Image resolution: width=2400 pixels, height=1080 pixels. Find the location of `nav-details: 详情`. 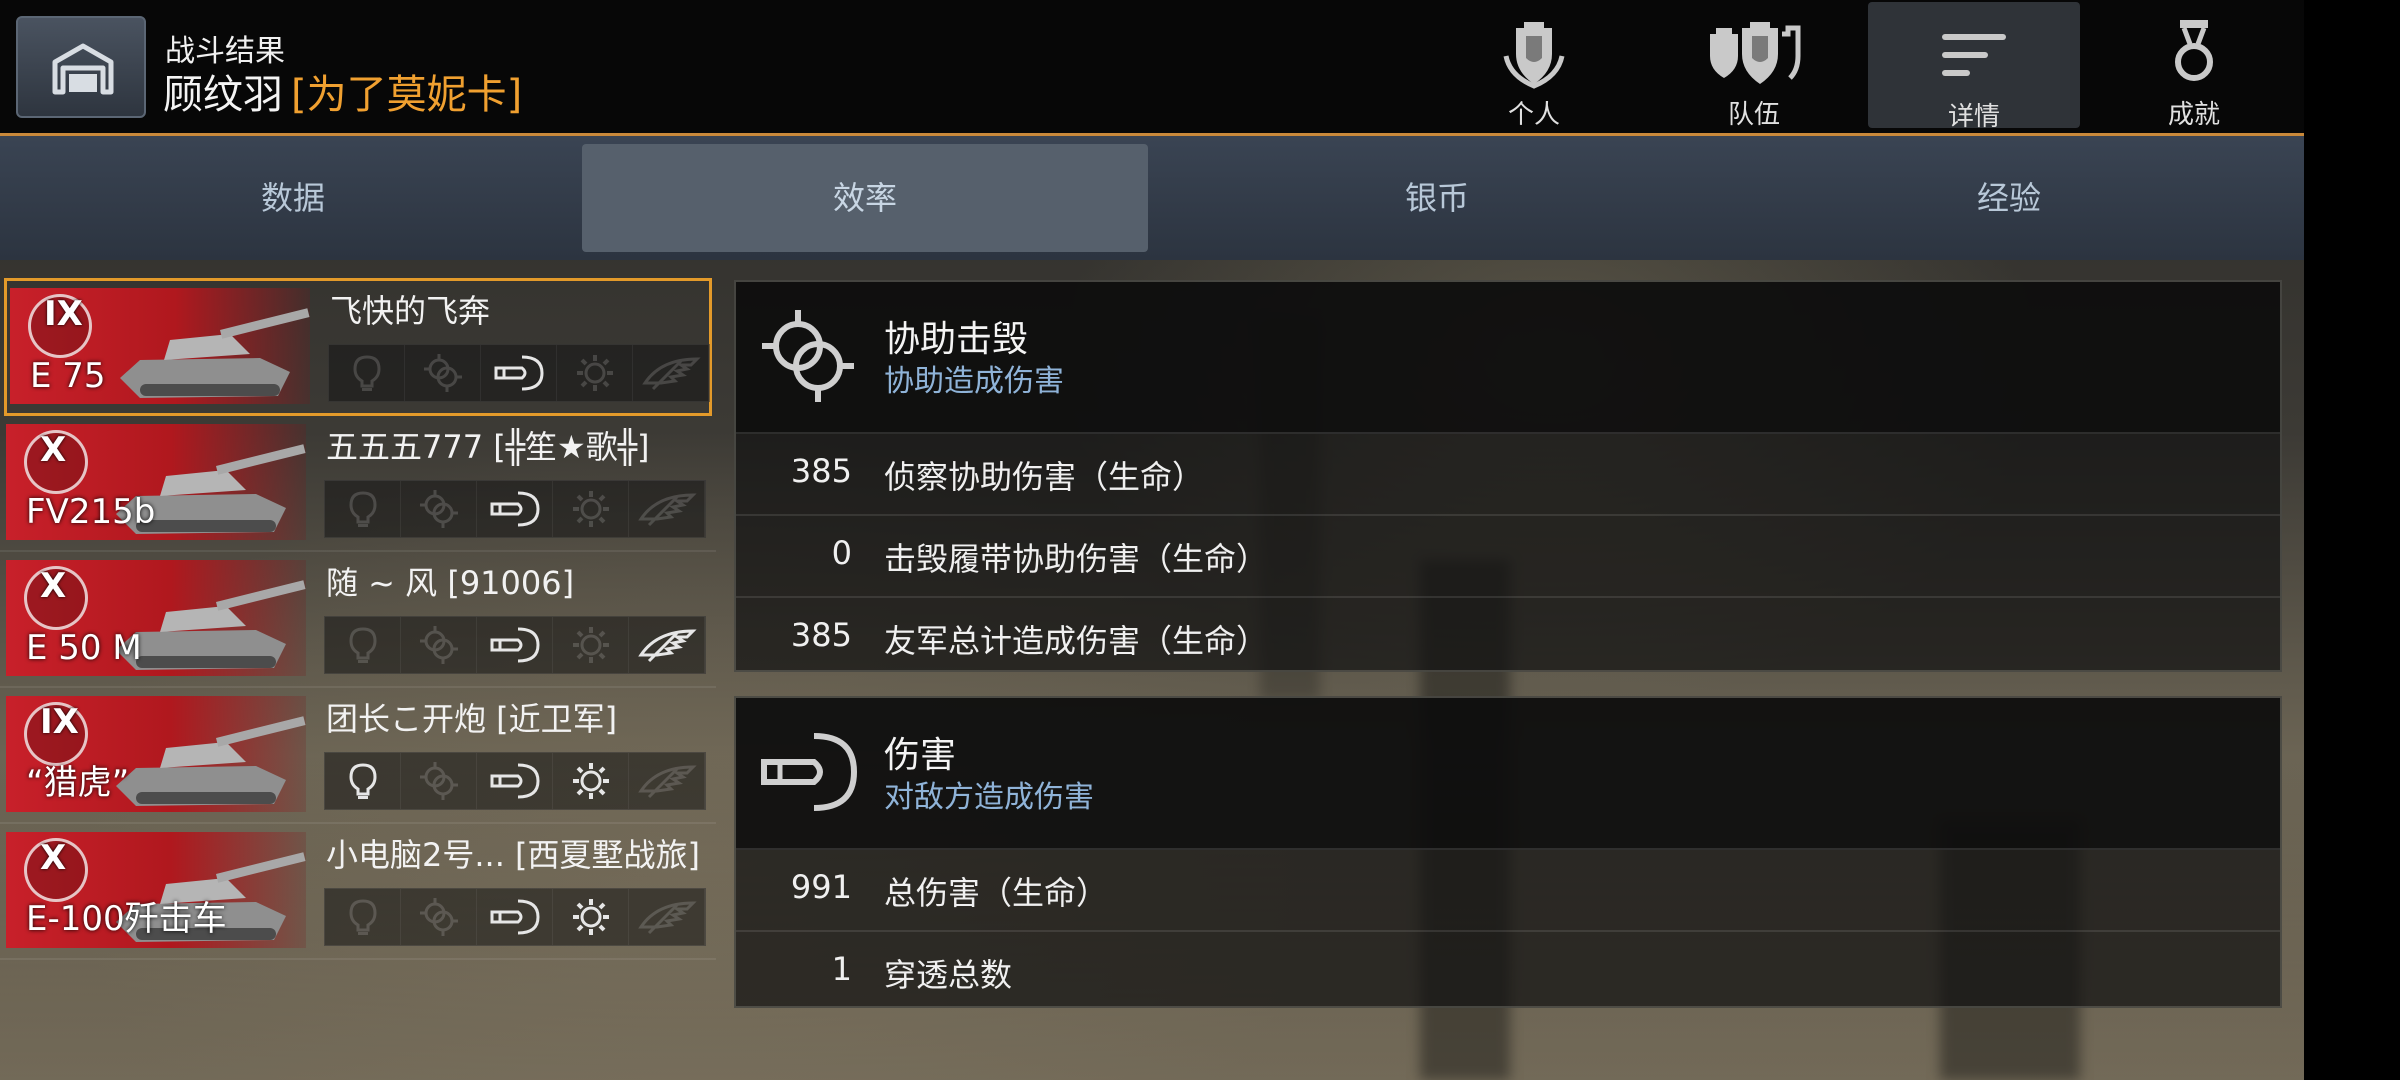

nav-details: 详情 is located at coordinates (1974, 67).